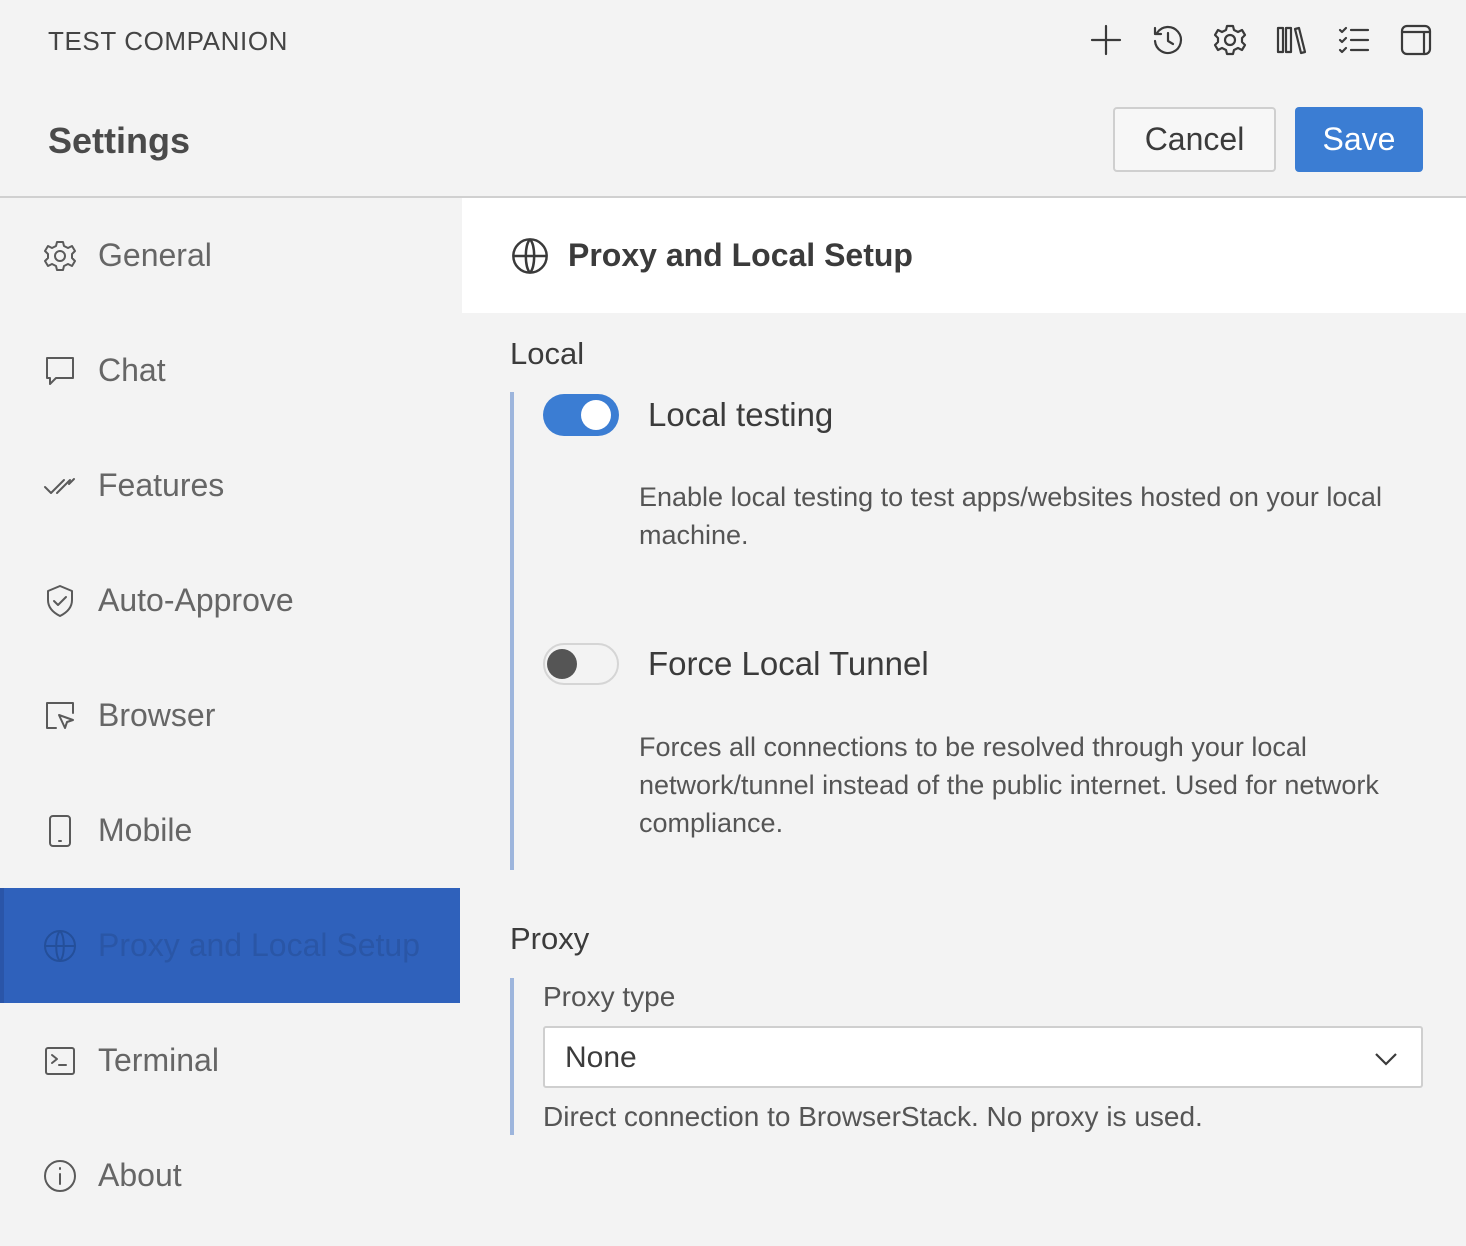 The width and height of the screenshot is (1466, 1246). Describe the element at coordinates (983, 1057) in the screenshot. I see `proxy-type-select: None` at that location.